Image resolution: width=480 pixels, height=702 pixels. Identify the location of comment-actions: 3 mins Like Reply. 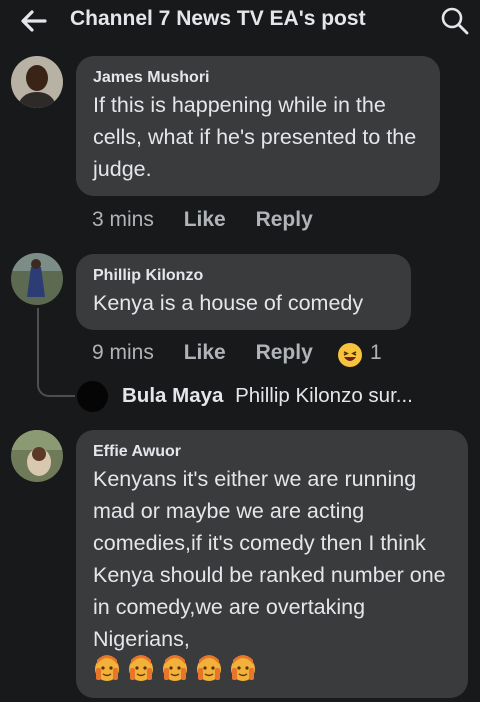
(202, 220).